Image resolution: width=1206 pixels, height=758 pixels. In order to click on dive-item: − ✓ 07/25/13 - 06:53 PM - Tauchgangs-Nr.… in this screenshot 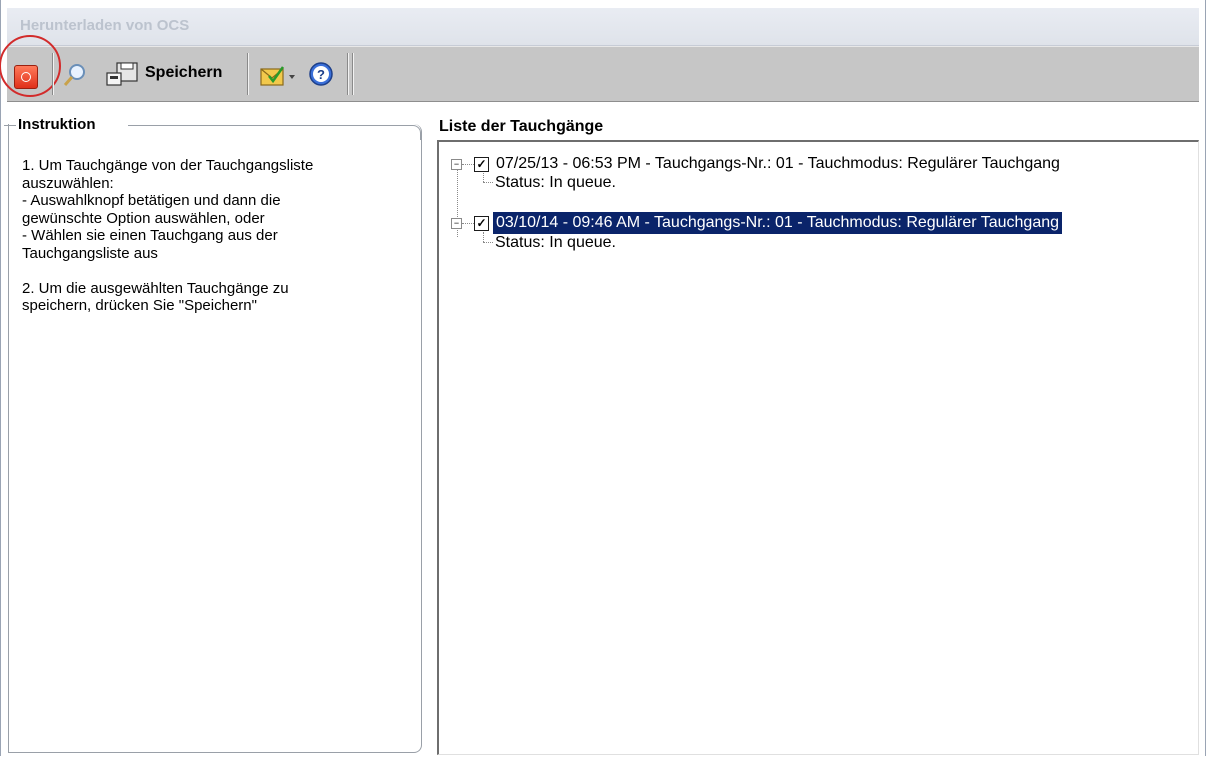, I will do `click(809, 164)`.